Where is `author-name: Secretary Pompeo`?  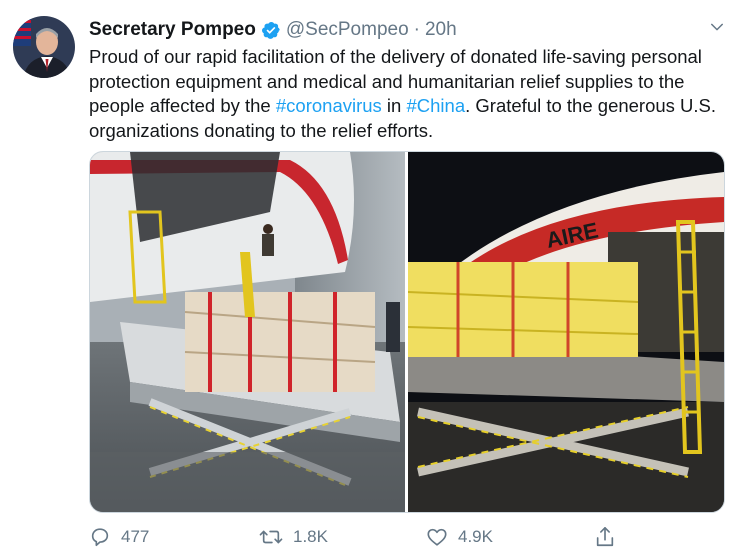
author-name: Secretary Pompeo is located at coordinates (172, 30).